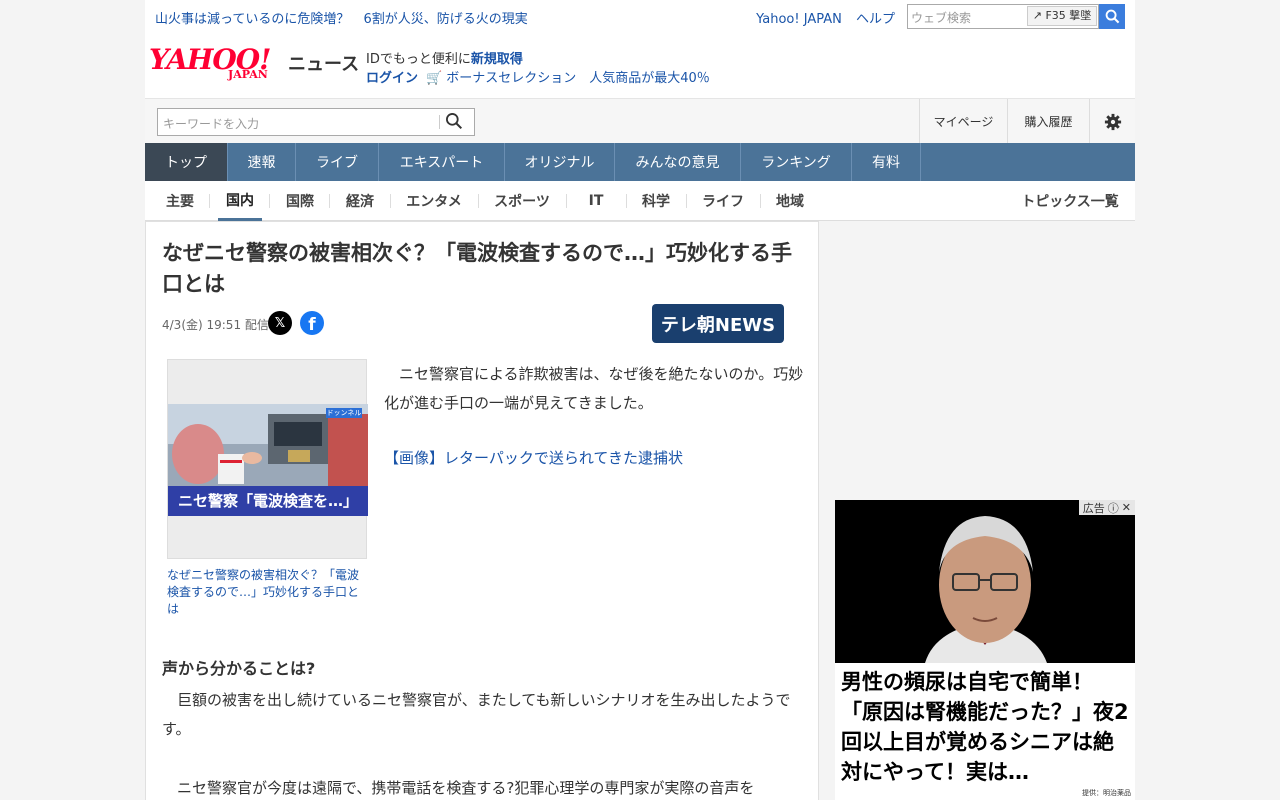  Describe the element at coordinates (1093, 508) in the screenshot. I see `ad-label-text: 広告` at that location.